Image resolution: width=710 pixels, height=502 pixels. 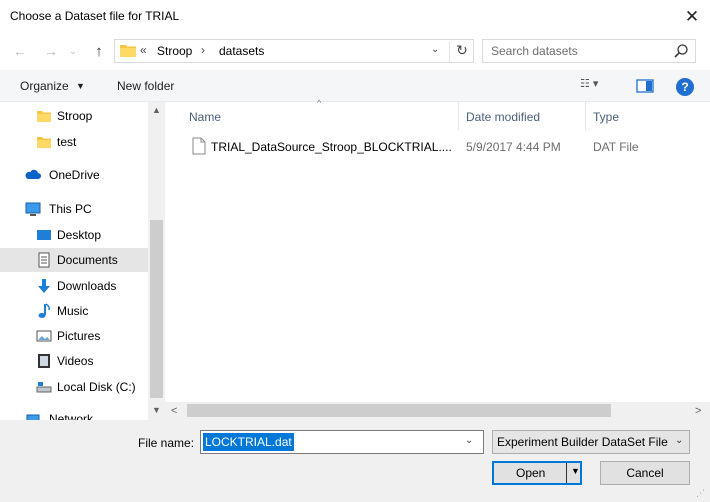 I want to click on column-header-name: Name, so click(x=205, y=117).